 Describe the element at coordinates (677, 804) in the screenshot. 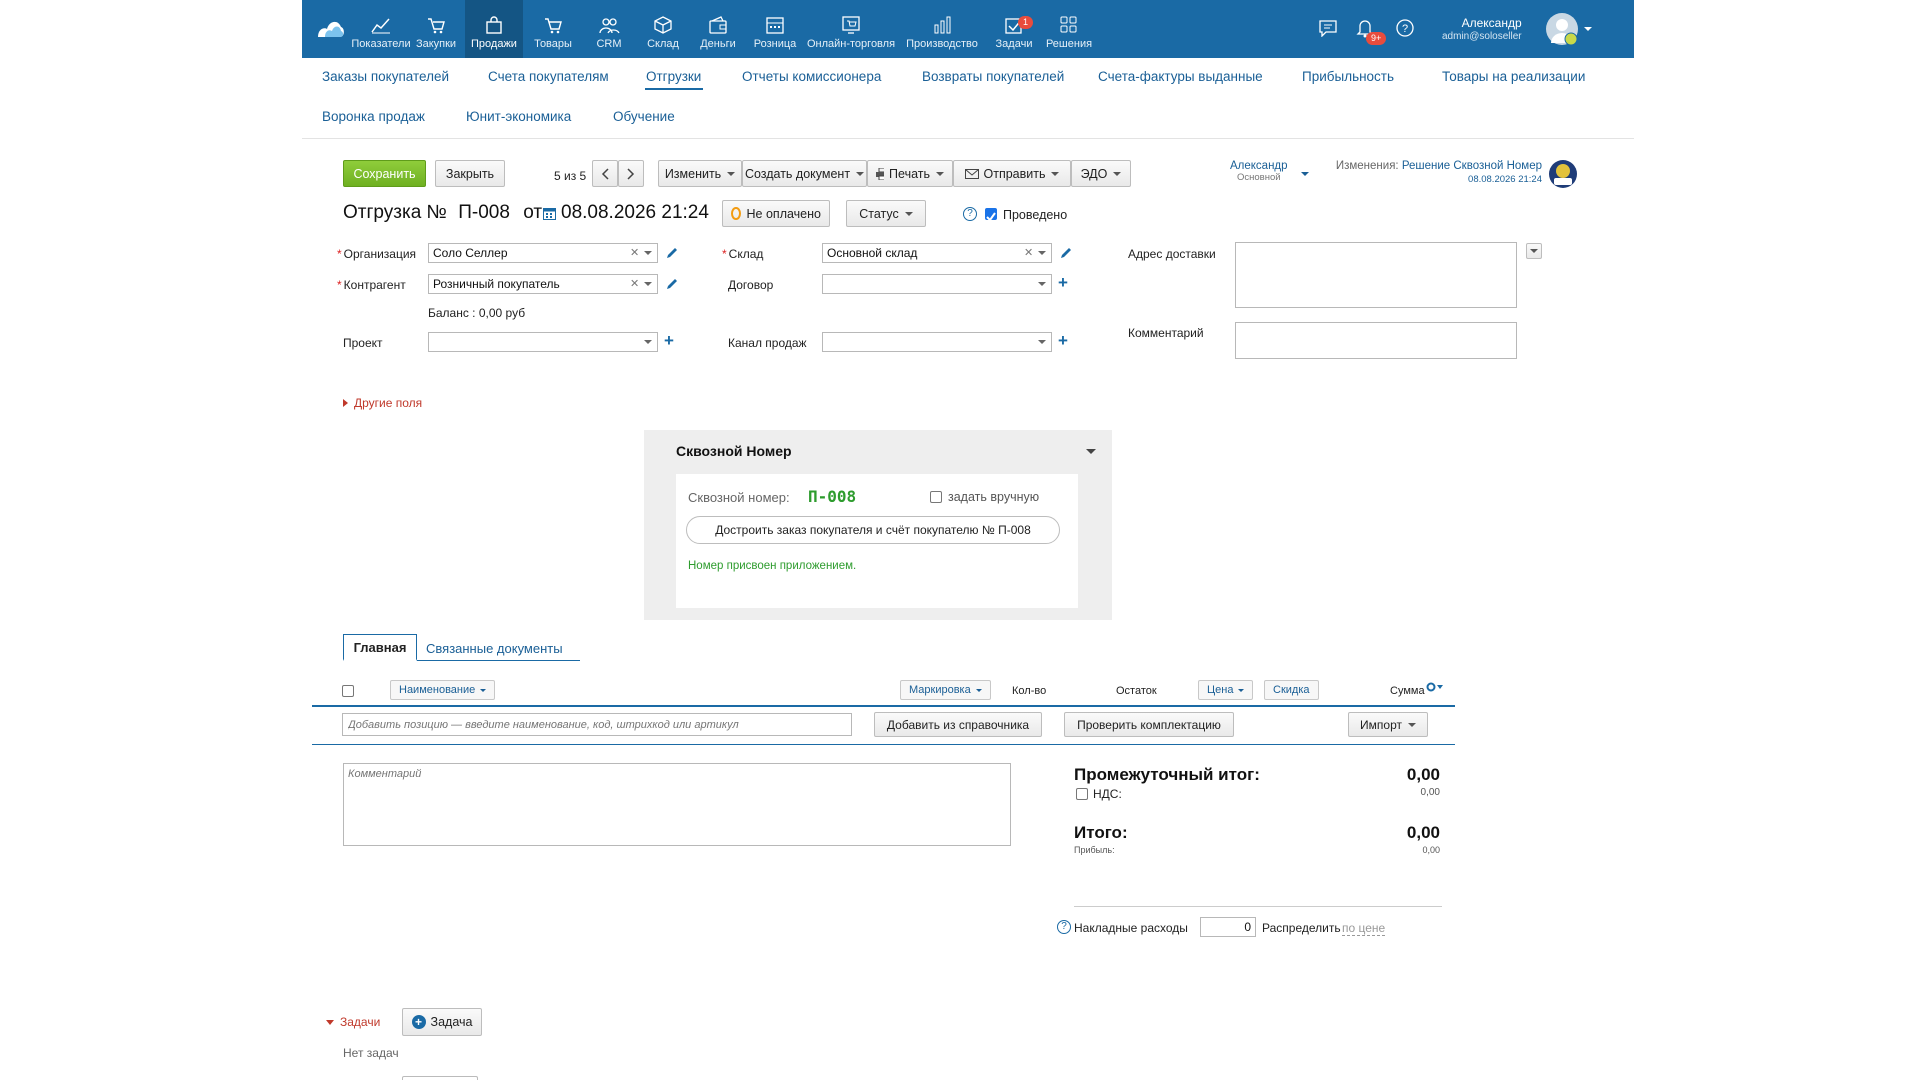

I see `document-comment-field` at that location.